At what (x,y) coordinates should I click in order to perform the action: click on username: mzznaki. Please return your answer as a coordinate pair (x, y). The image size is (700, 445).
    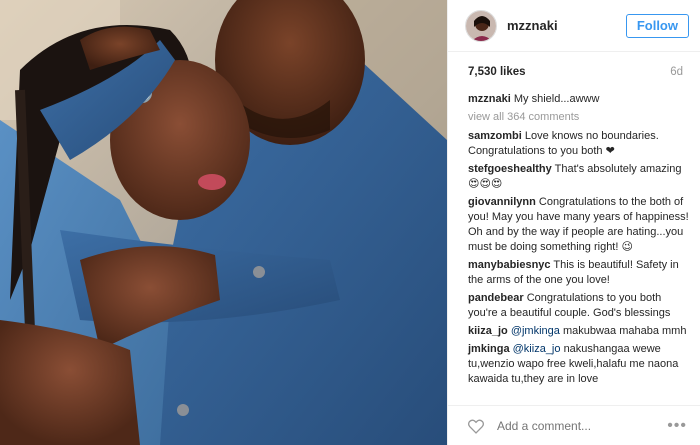
    Looking at the image, I should click on (566, 25).